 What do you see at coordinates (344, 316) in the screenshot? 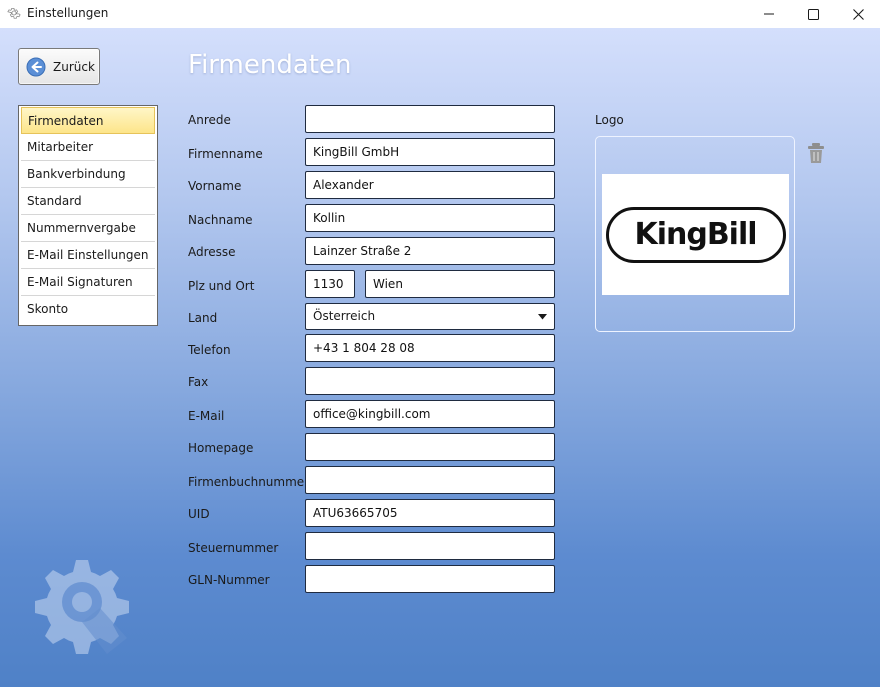
I see `land-select-value: Österreich` at bounding box center [344, 316].